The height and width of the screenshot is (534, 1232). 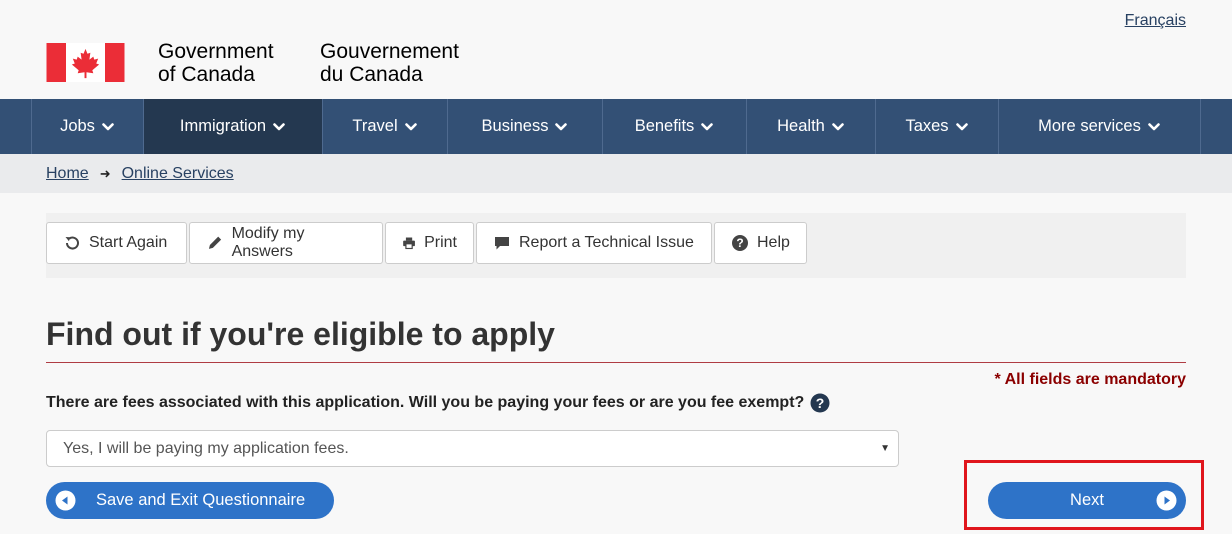 What do you see at coordinates (440, 242) in the screenshot?
I see `print-label: Print` at bounding box center [440, 242].